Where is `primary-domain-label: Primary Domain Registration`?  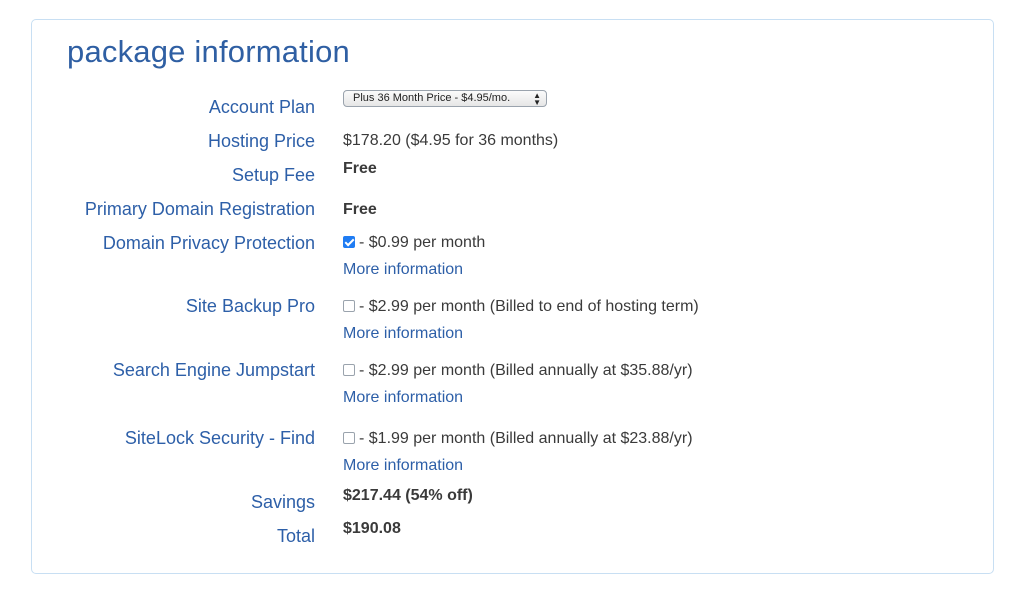
primary-domain-label: Primary Domain Registration is located at coordinates (199, 209).